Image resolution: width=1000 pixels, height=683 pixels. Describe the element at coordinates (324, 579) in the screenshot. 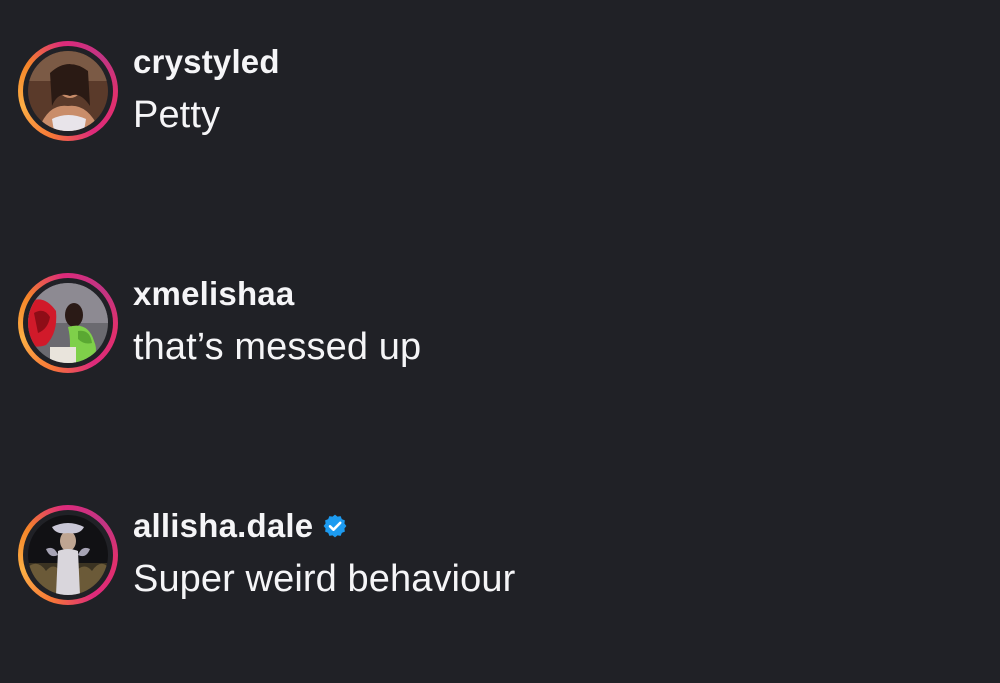

I see `comment-text: Super weird behaviour` at that location.